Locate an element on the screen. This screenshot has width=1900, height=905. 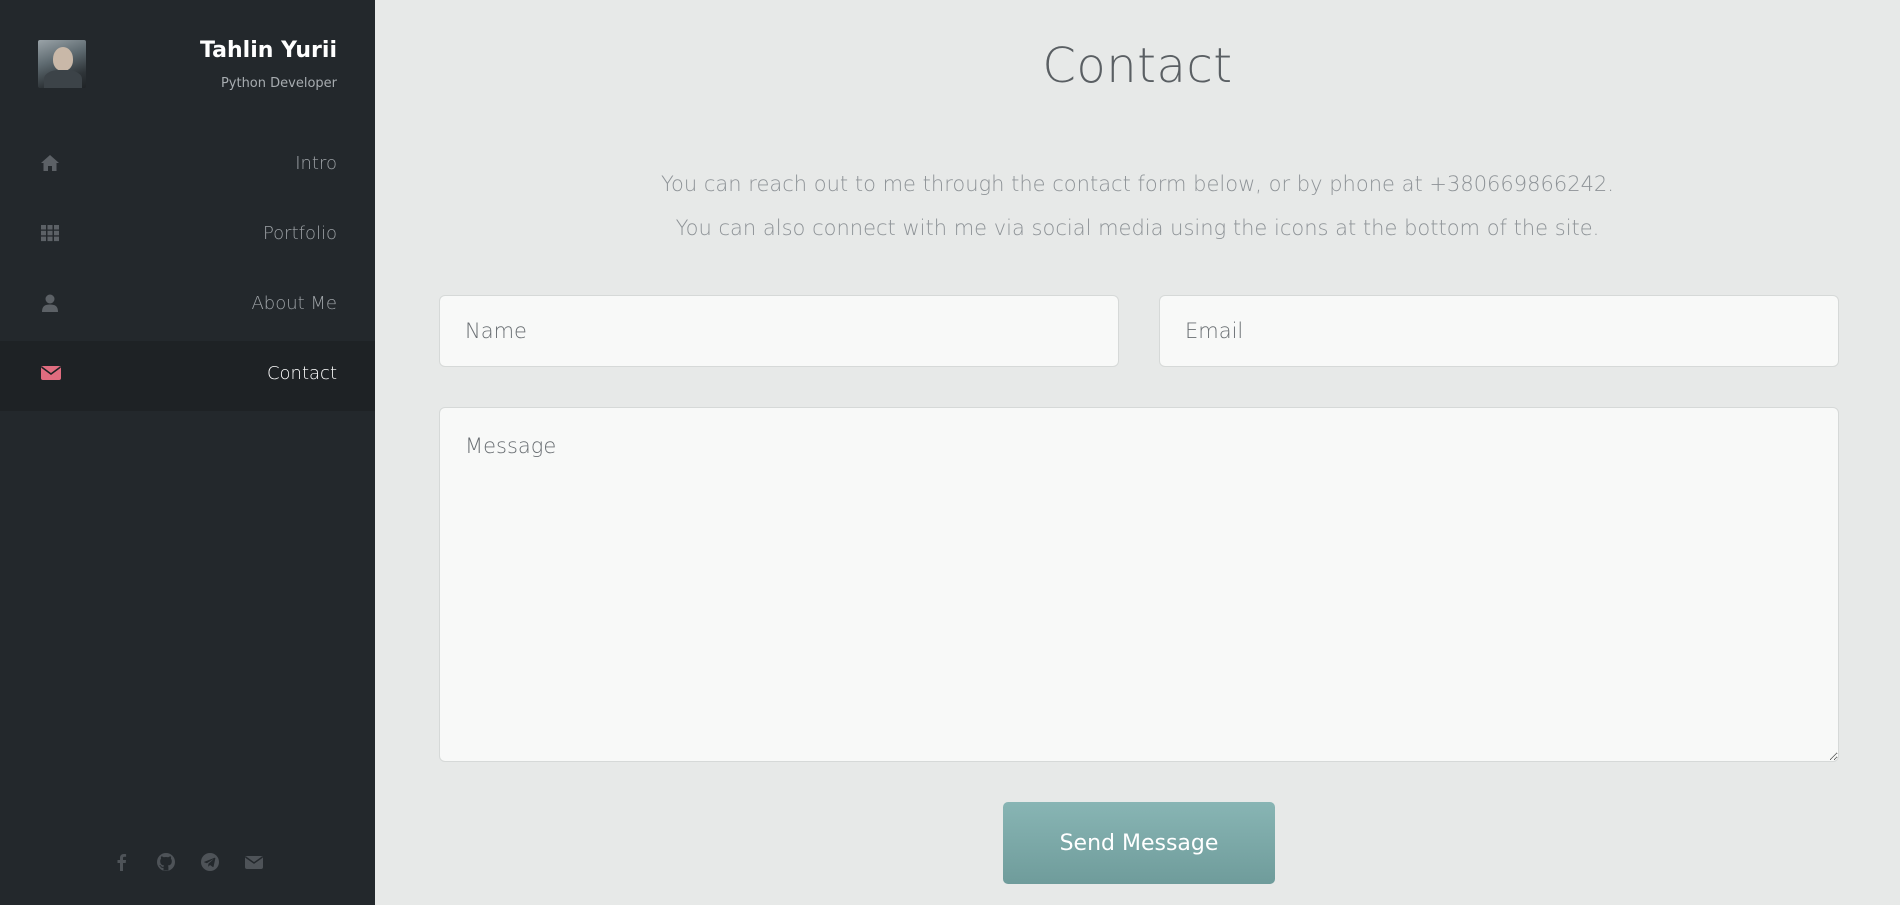
profile-header: Tahlin Yurii Python Developer is located at coordinates (187, 65).